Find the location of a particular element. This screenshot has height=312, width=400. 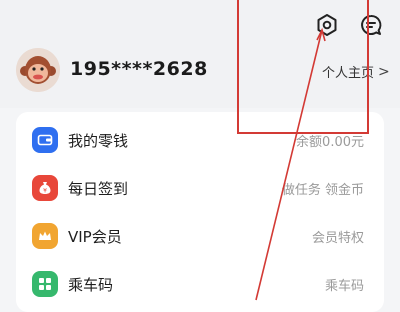

money-bag-icon: ¥ is located at coordinates (45, 188).